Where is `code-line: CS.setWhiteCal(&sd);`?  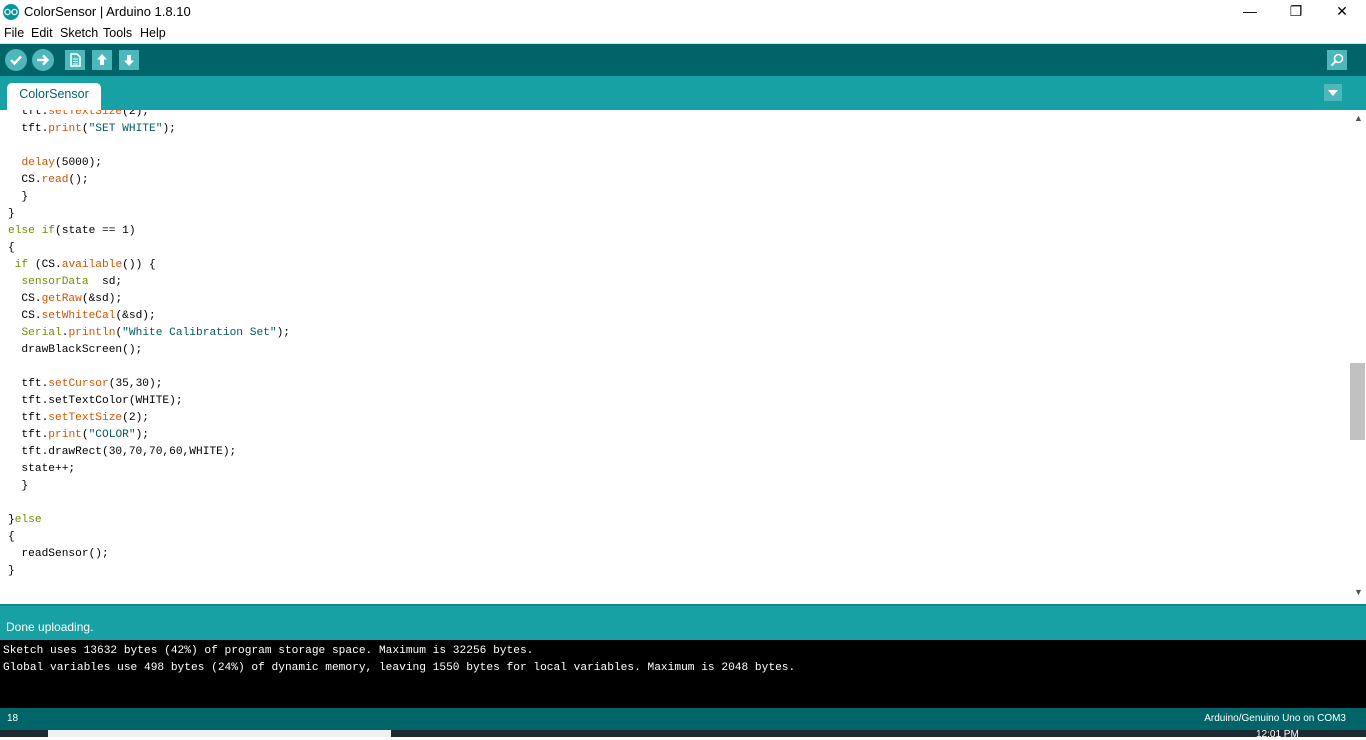
code-line: CS.setWhiteCal(&sd); is located at coordinates (81, 316).